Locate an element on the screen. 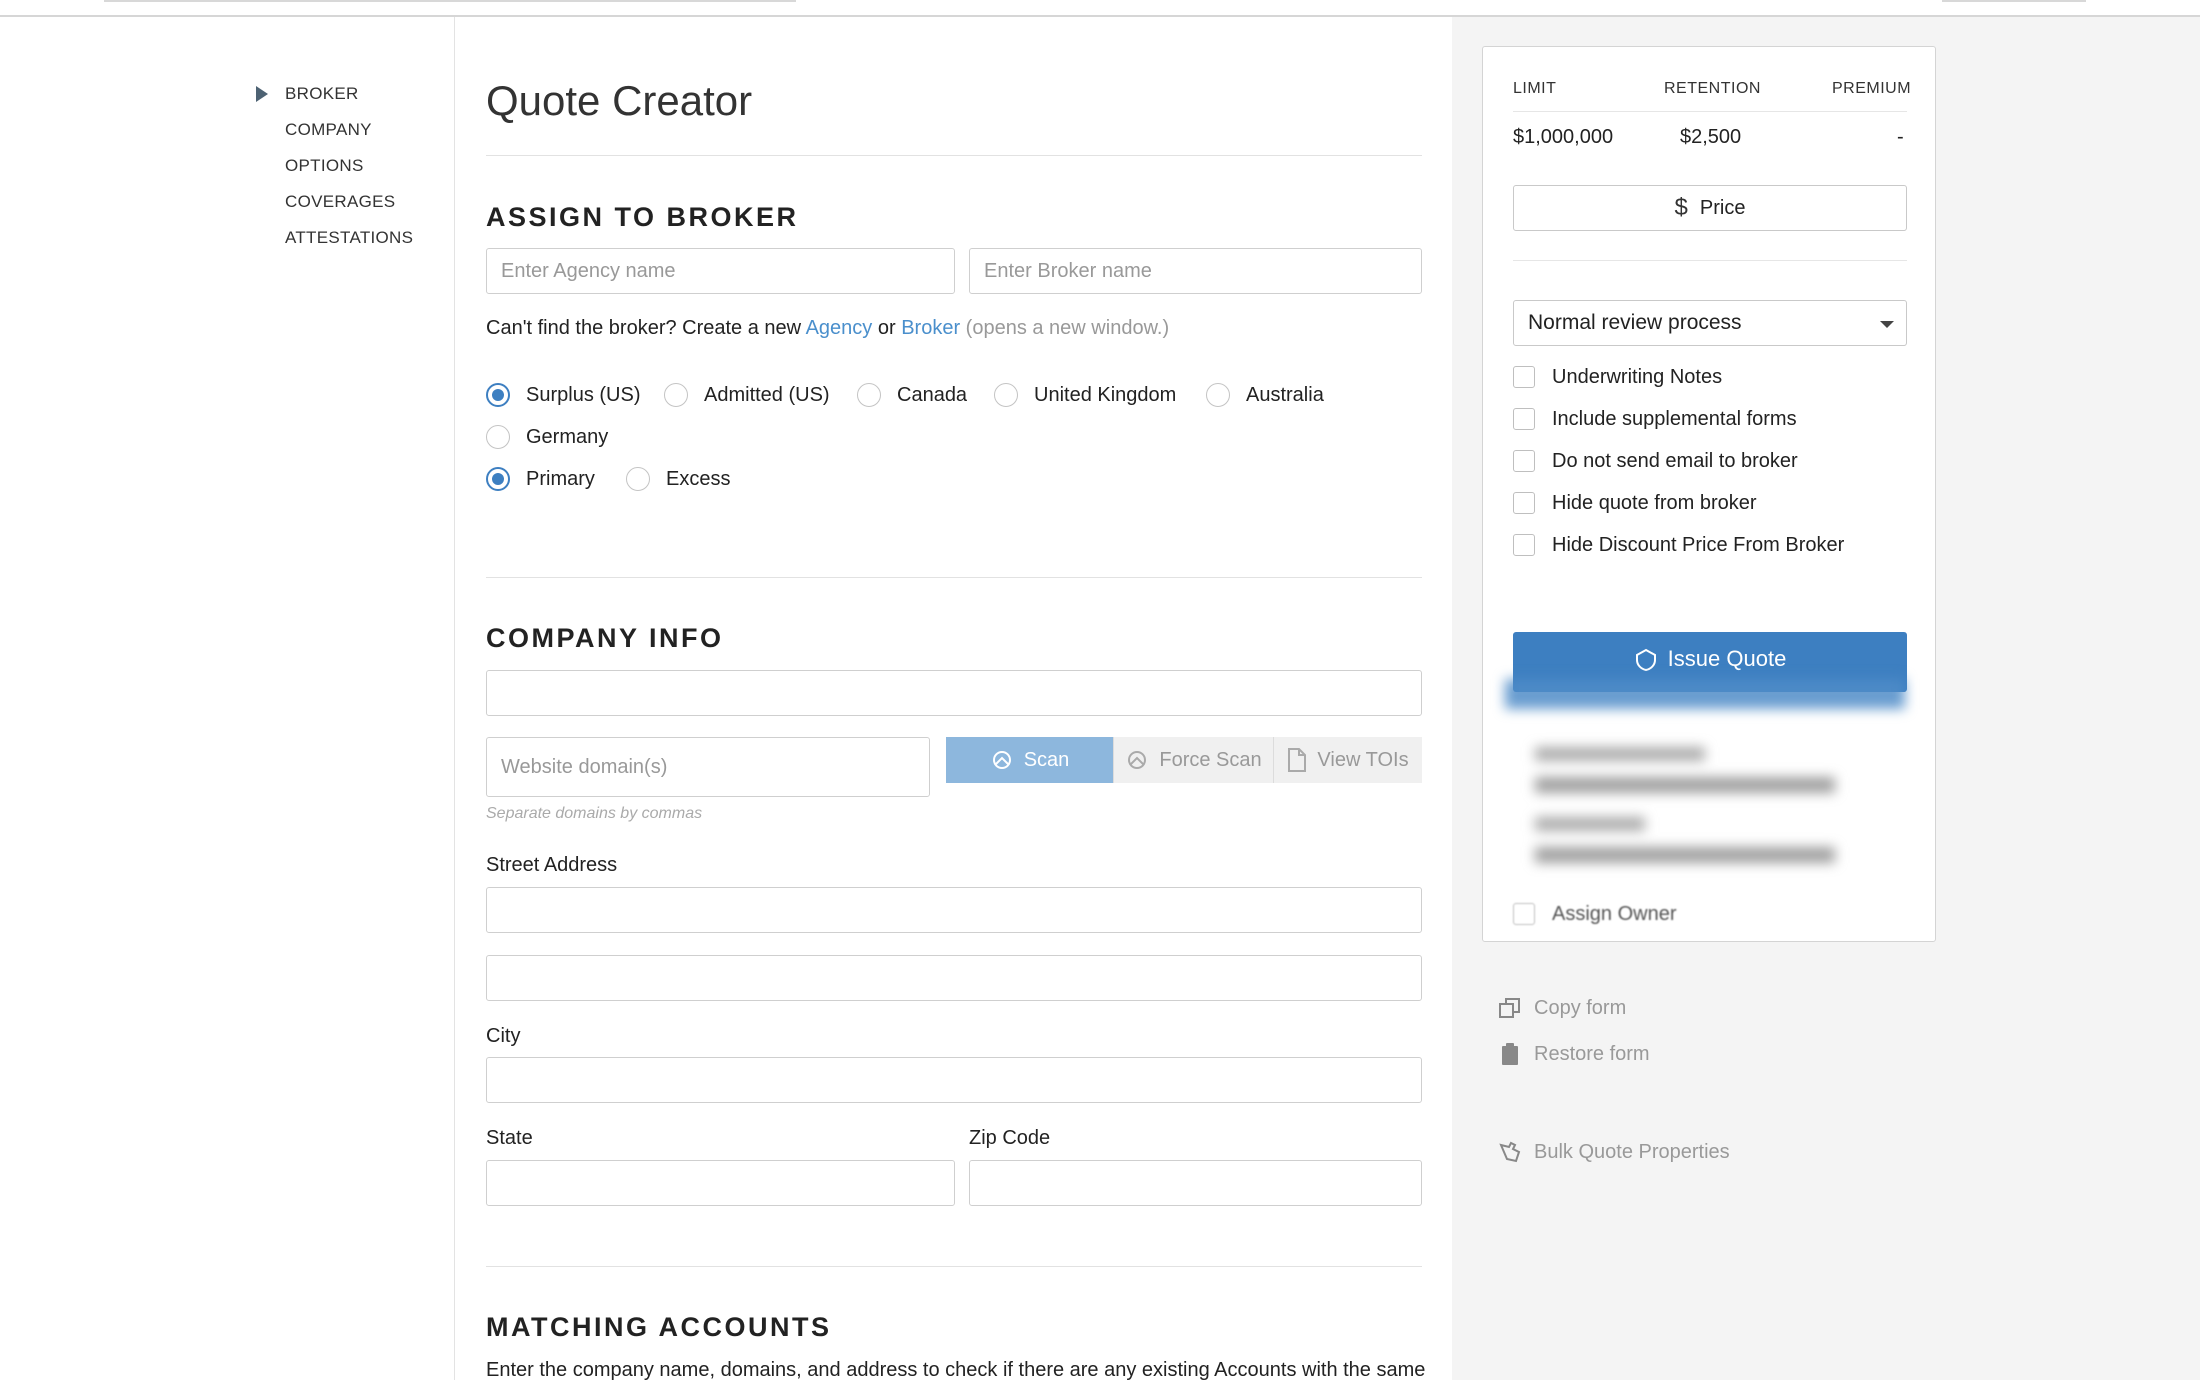 The width and height of the screenshot is (2200, 1380). state-input is located at coordinates (720, 1183).